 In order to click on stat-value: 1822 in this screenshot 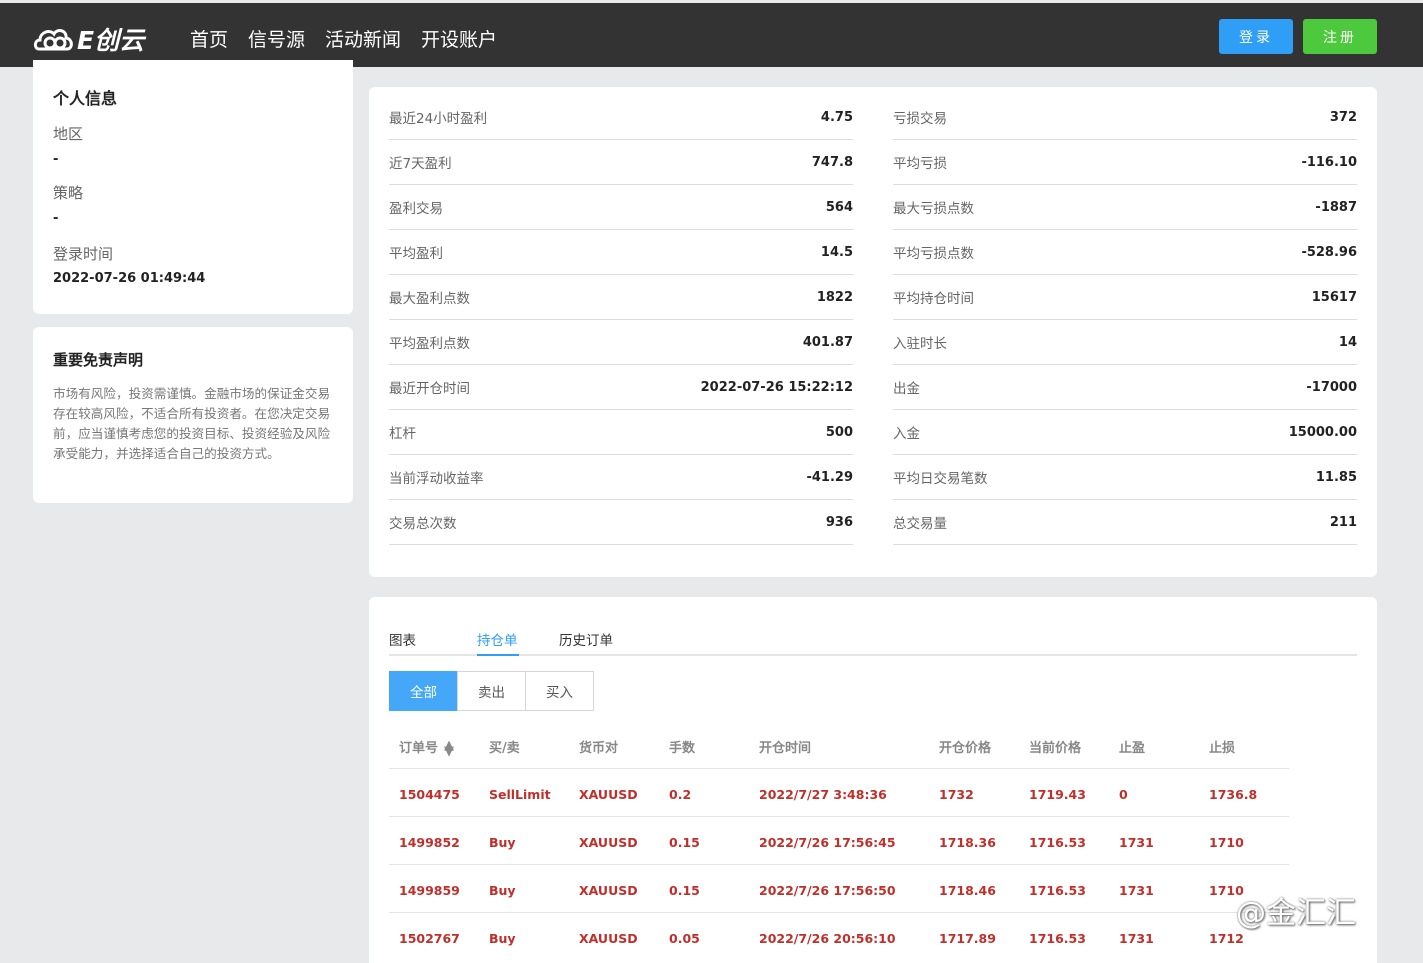, I will do `click(834, 297)`.